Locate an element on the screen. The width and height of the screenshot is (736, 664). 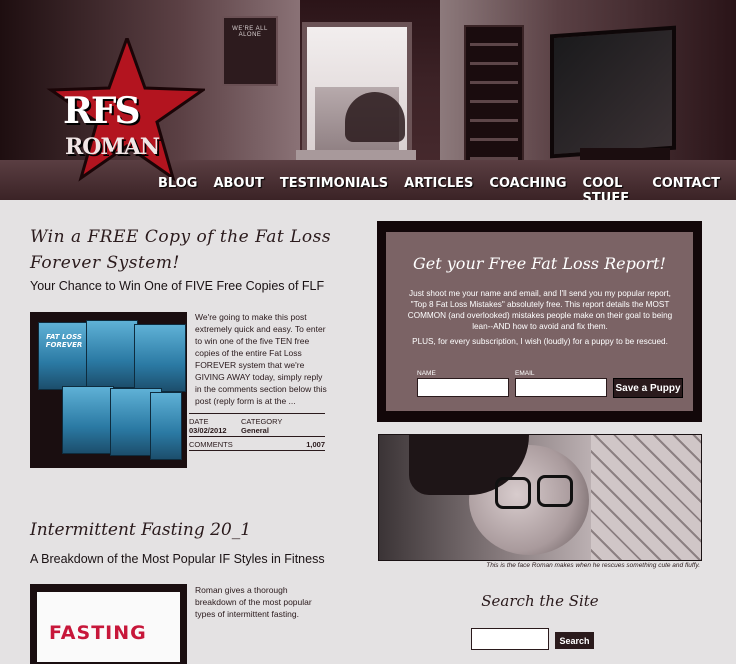
search-input is located at coordinates (510, 639).